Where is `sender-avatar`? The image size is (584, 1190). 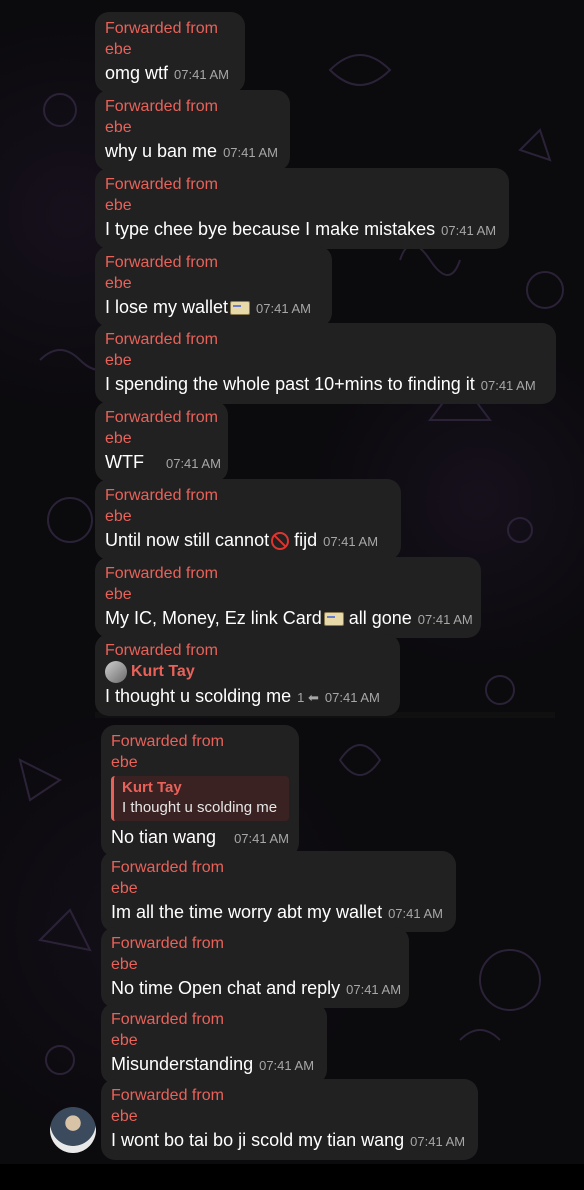
sender-avatar is located at coordinates (73, 1130).